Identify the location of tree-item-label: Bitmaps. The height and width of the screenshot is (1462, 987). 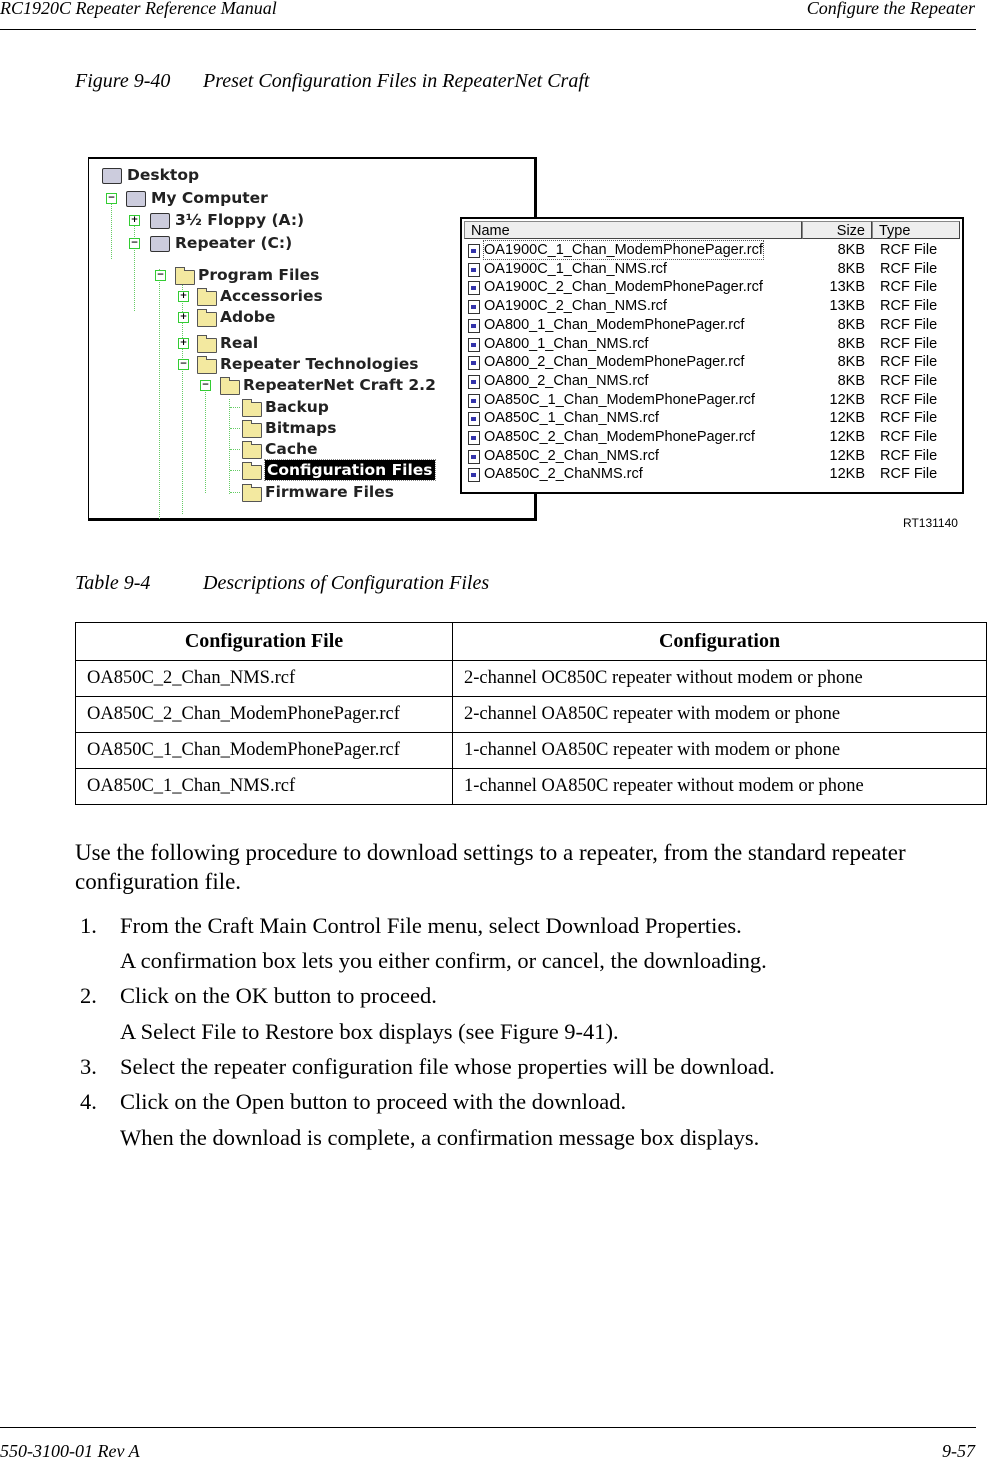
(300, 428).